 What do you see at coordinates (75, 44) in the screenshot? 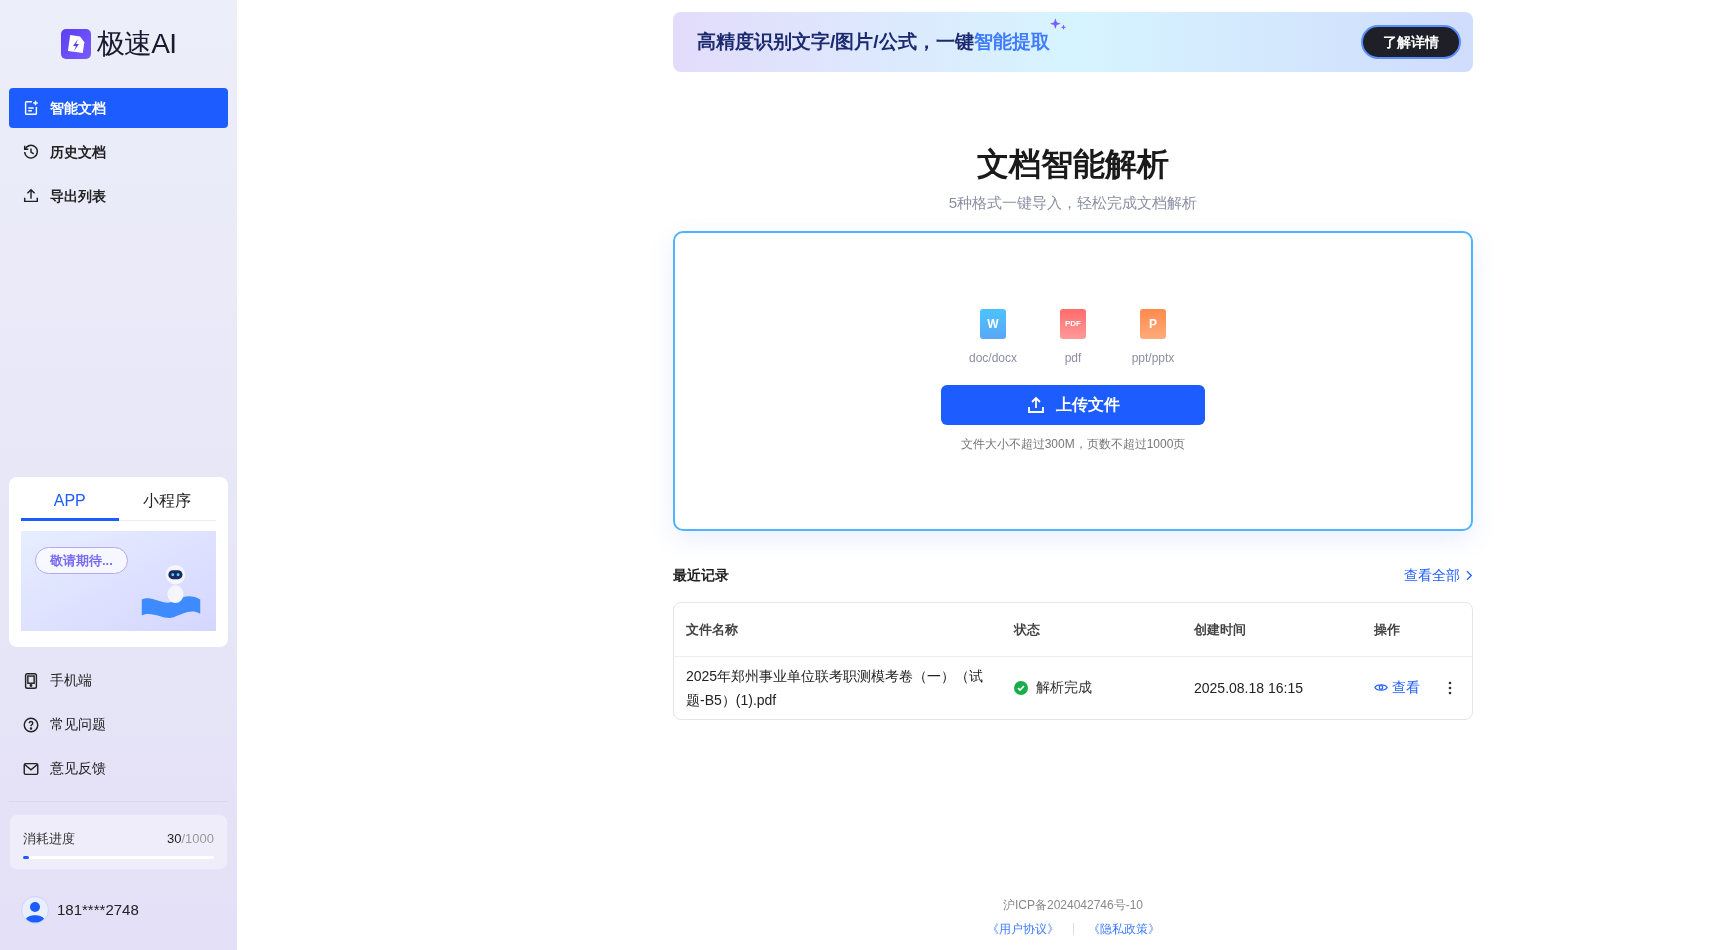
I see `logo-icon` at bounding box center [75, 44].